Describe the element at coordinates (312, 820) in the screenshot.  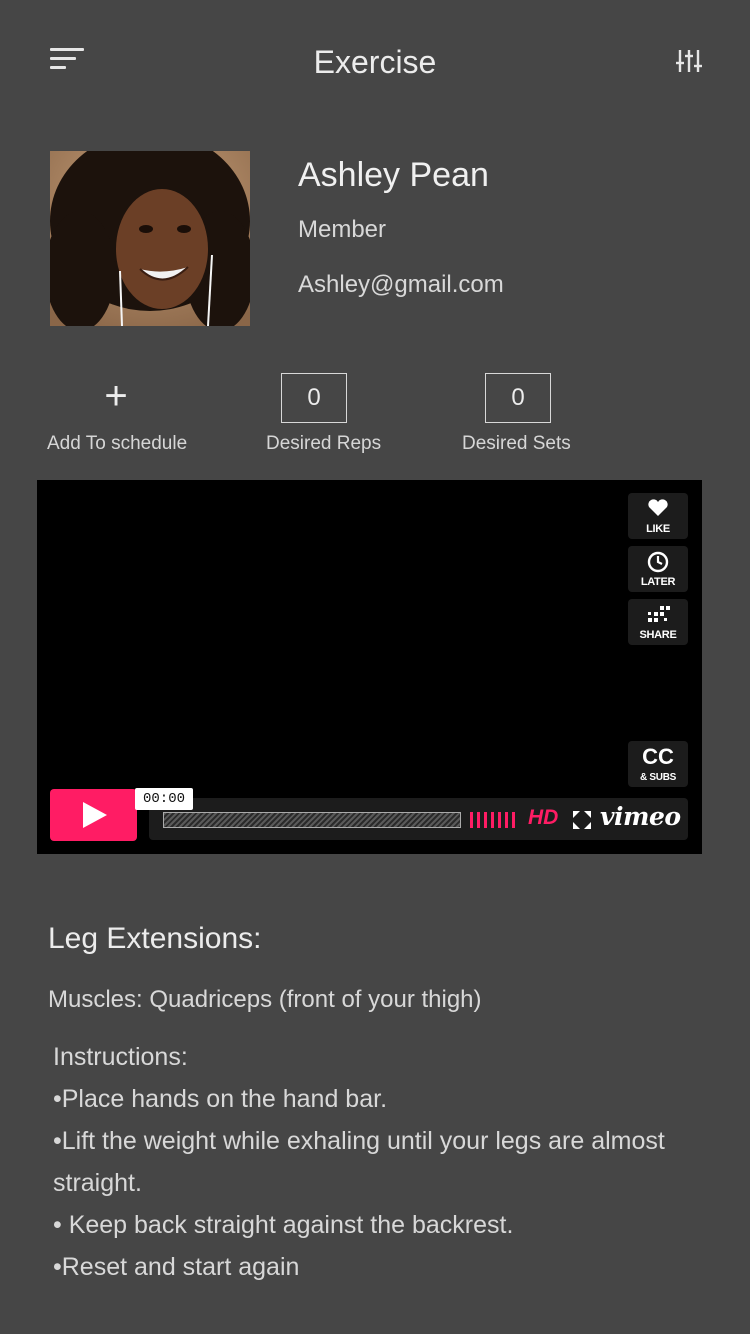
I see `video-progress-bar` at that location.